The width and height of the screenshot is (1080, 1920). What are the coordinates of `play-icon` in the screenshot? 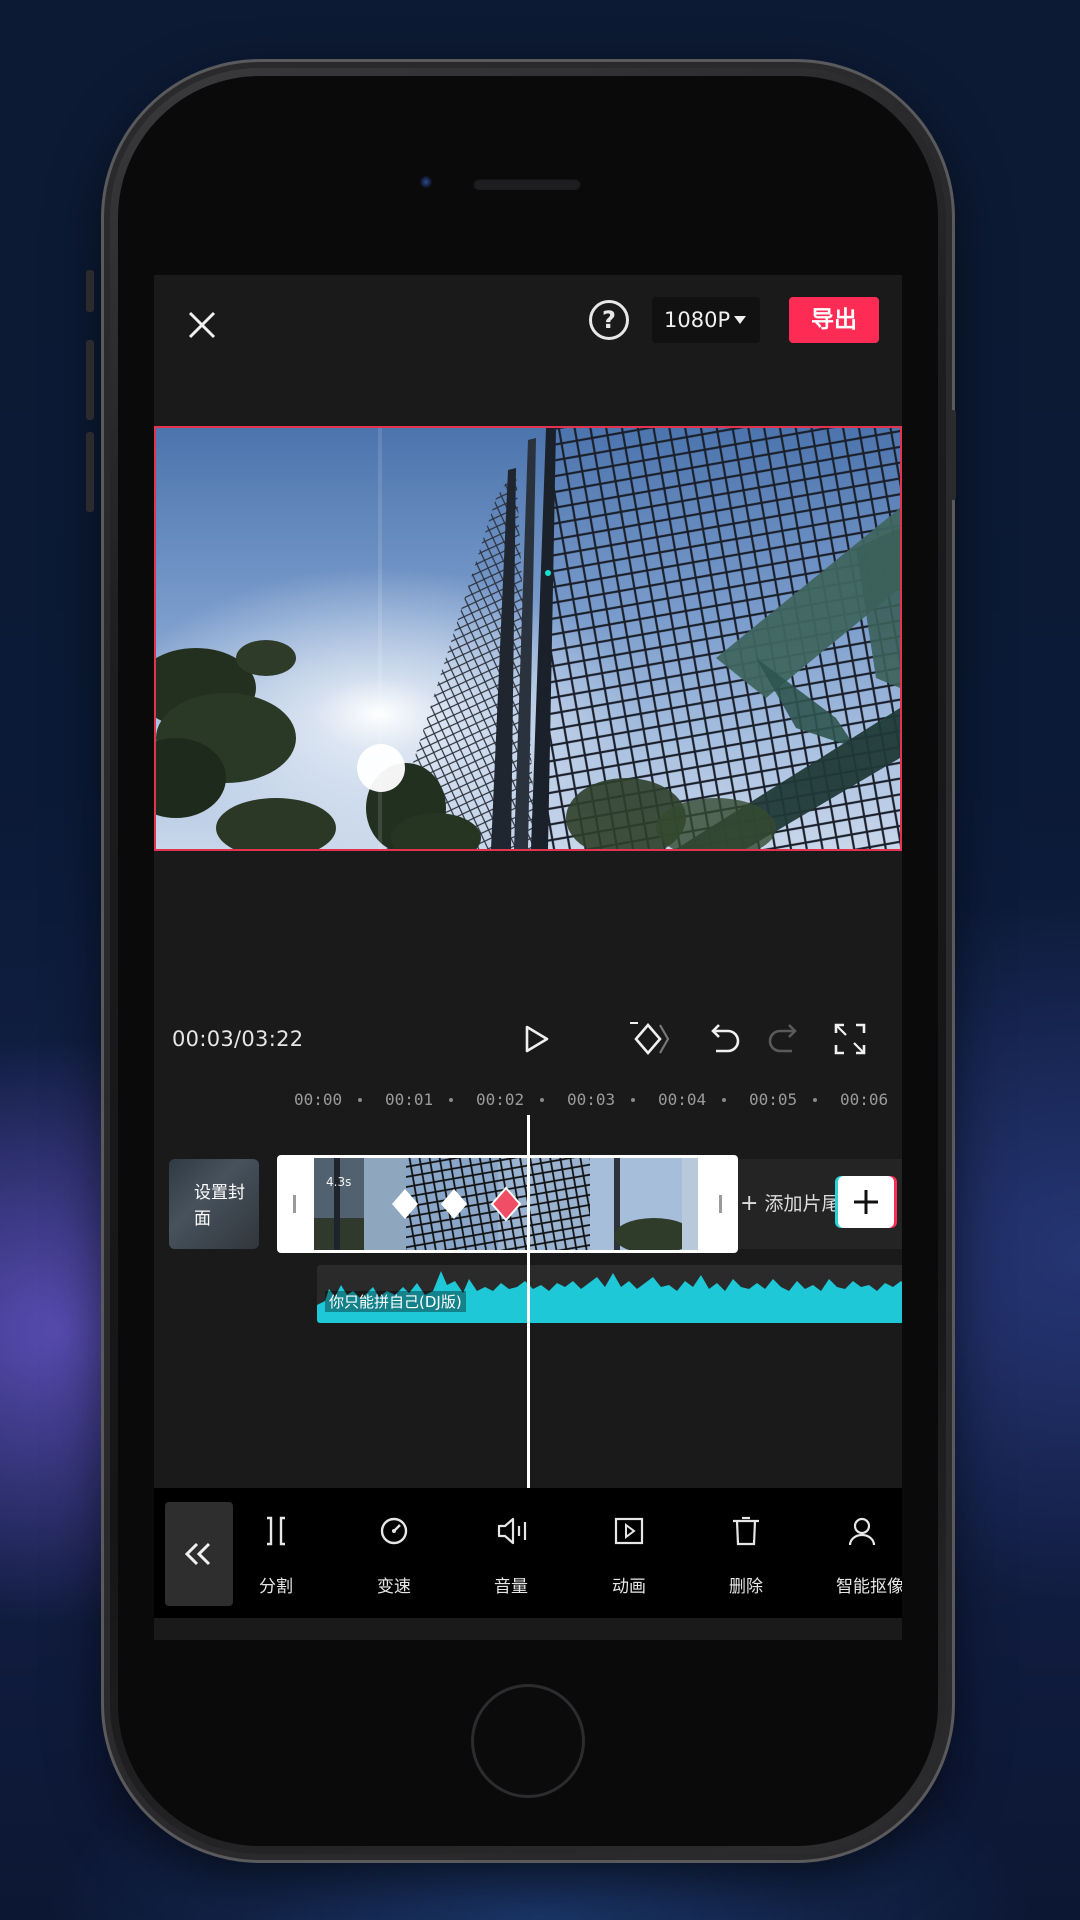 It's located at (537, 1039).